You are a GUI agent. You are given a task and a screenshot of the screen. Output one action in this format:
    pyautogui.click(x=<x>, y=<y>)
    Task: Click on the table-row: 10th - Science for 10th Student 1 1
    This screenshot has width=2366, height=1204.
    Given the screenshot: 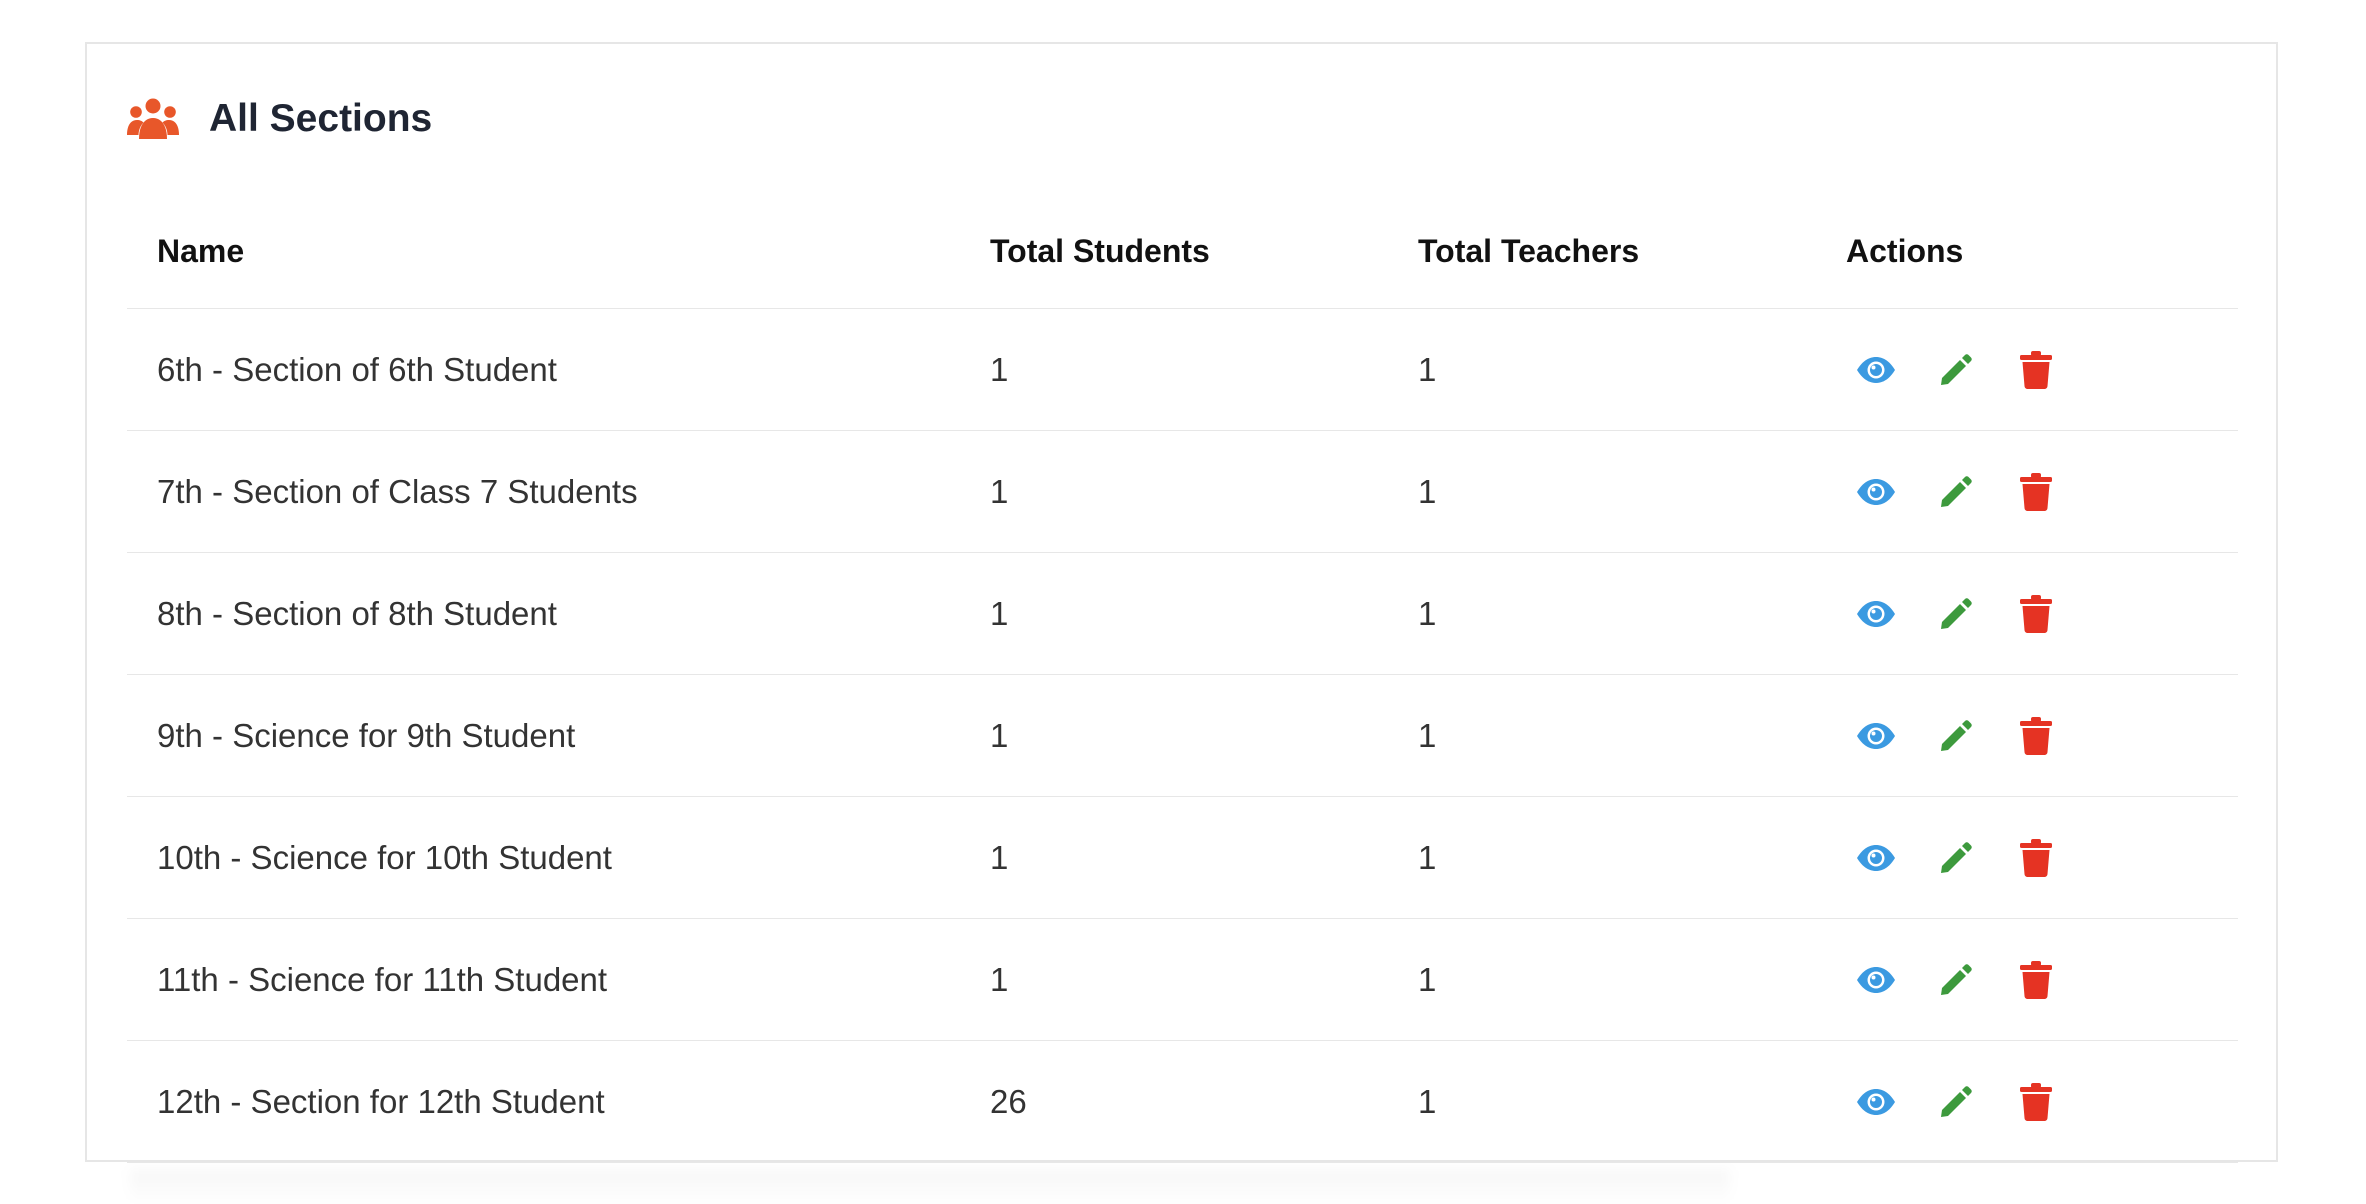 What is the action you would take?
    pyautogui.click(x=1182, y=857)
    